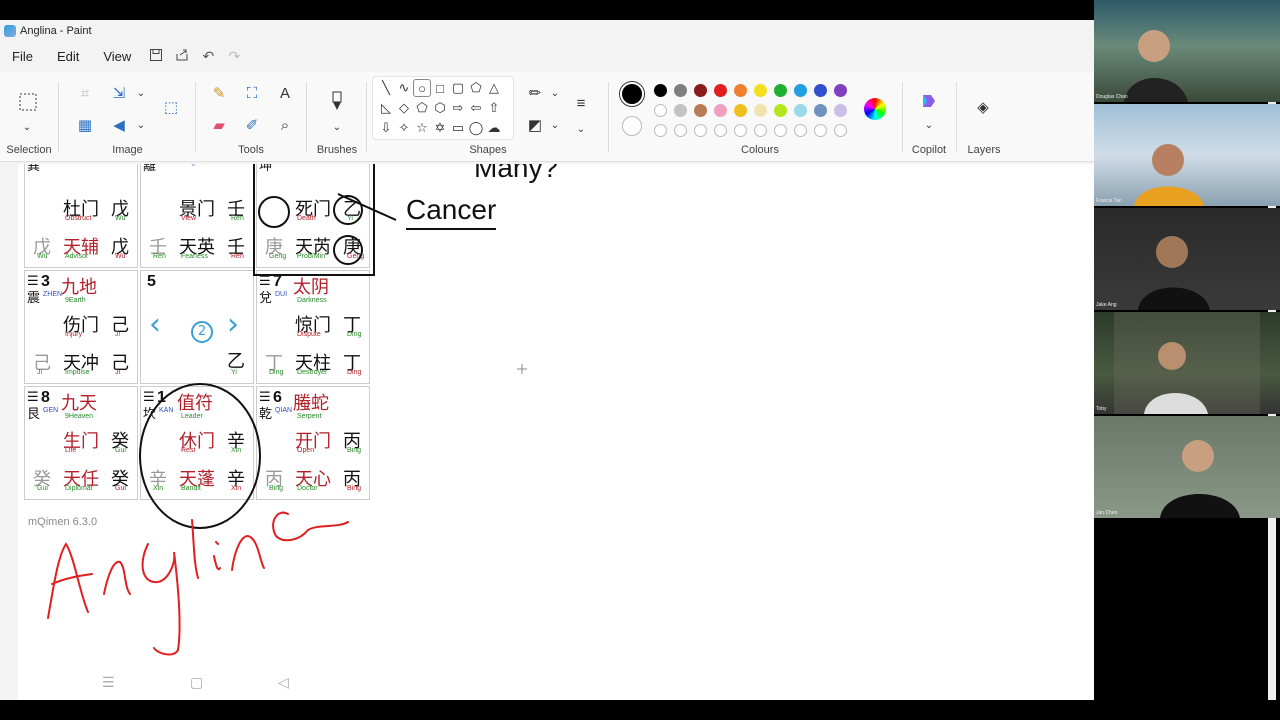 Image resolution: width=1280 pixels, height=720 pixels. Describe the element at coordinates (119, 125) in the screenshot. I see `rotate-icon: ◀` at that location.